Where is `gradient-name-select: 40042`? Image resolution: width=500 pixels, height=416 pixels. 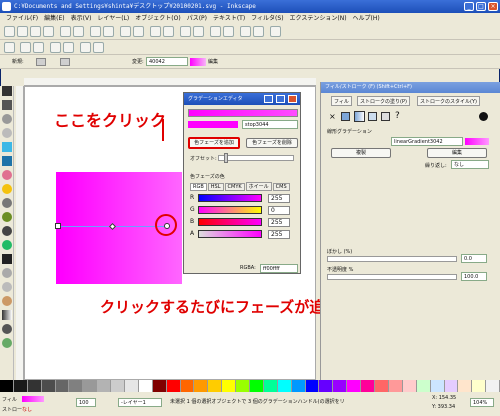
gradient-name-select: 40042 is located at coordinates (167, 61).